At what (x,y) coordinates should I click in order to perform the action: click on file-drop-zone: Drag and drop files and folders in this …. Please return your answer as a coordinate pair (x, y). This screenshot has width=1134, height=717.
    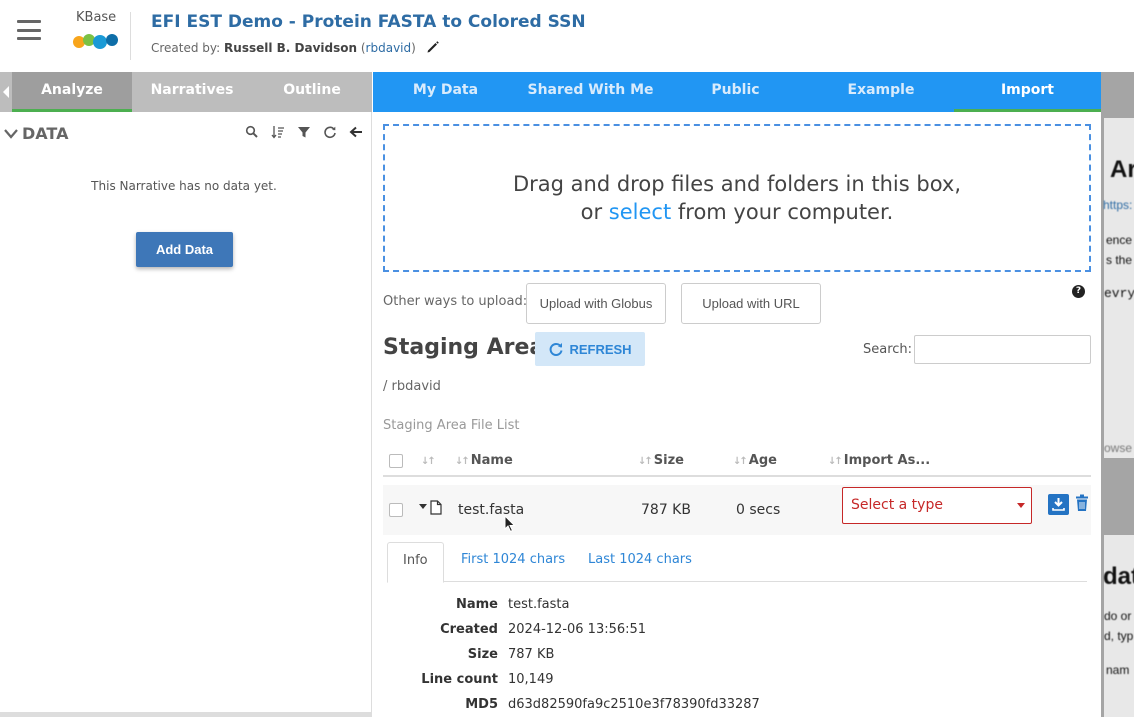
    Looking at the image, I should click on (737, 198).